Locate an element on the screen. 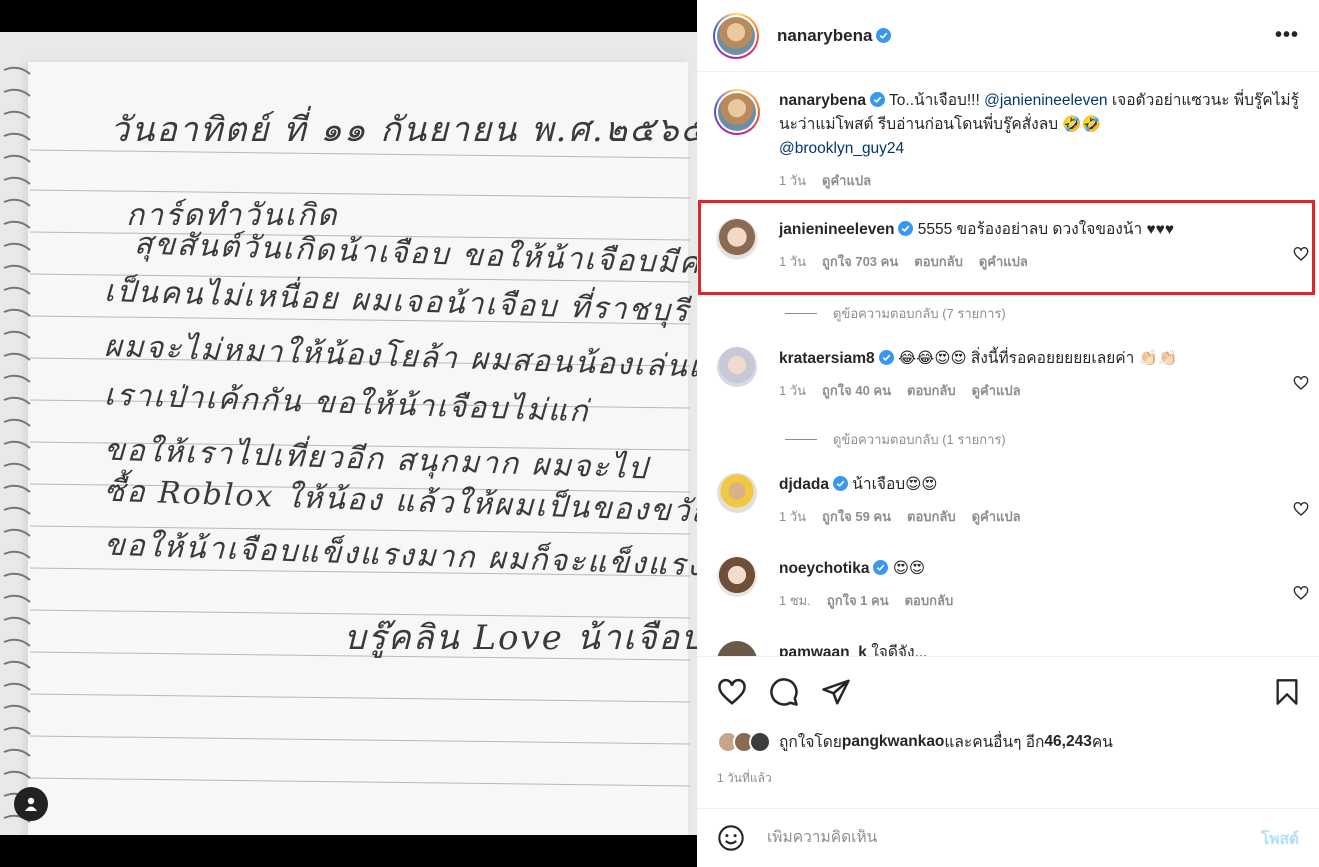 The image size is (1319, 867). caption-text: To..น้าเจือบ!!! is located at coordinates (937, 100).